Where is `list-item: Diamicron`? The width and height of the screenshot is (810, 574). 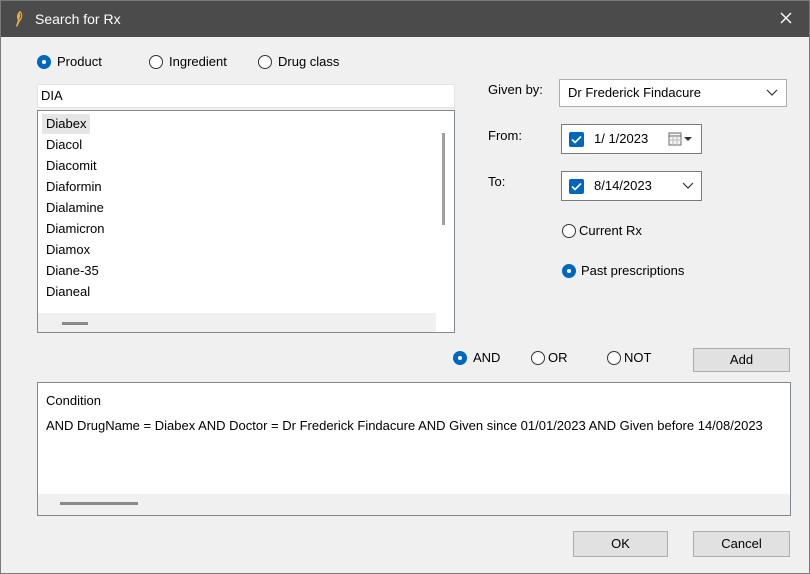 list-item: Diamicron is located at coordinates (75, 229).